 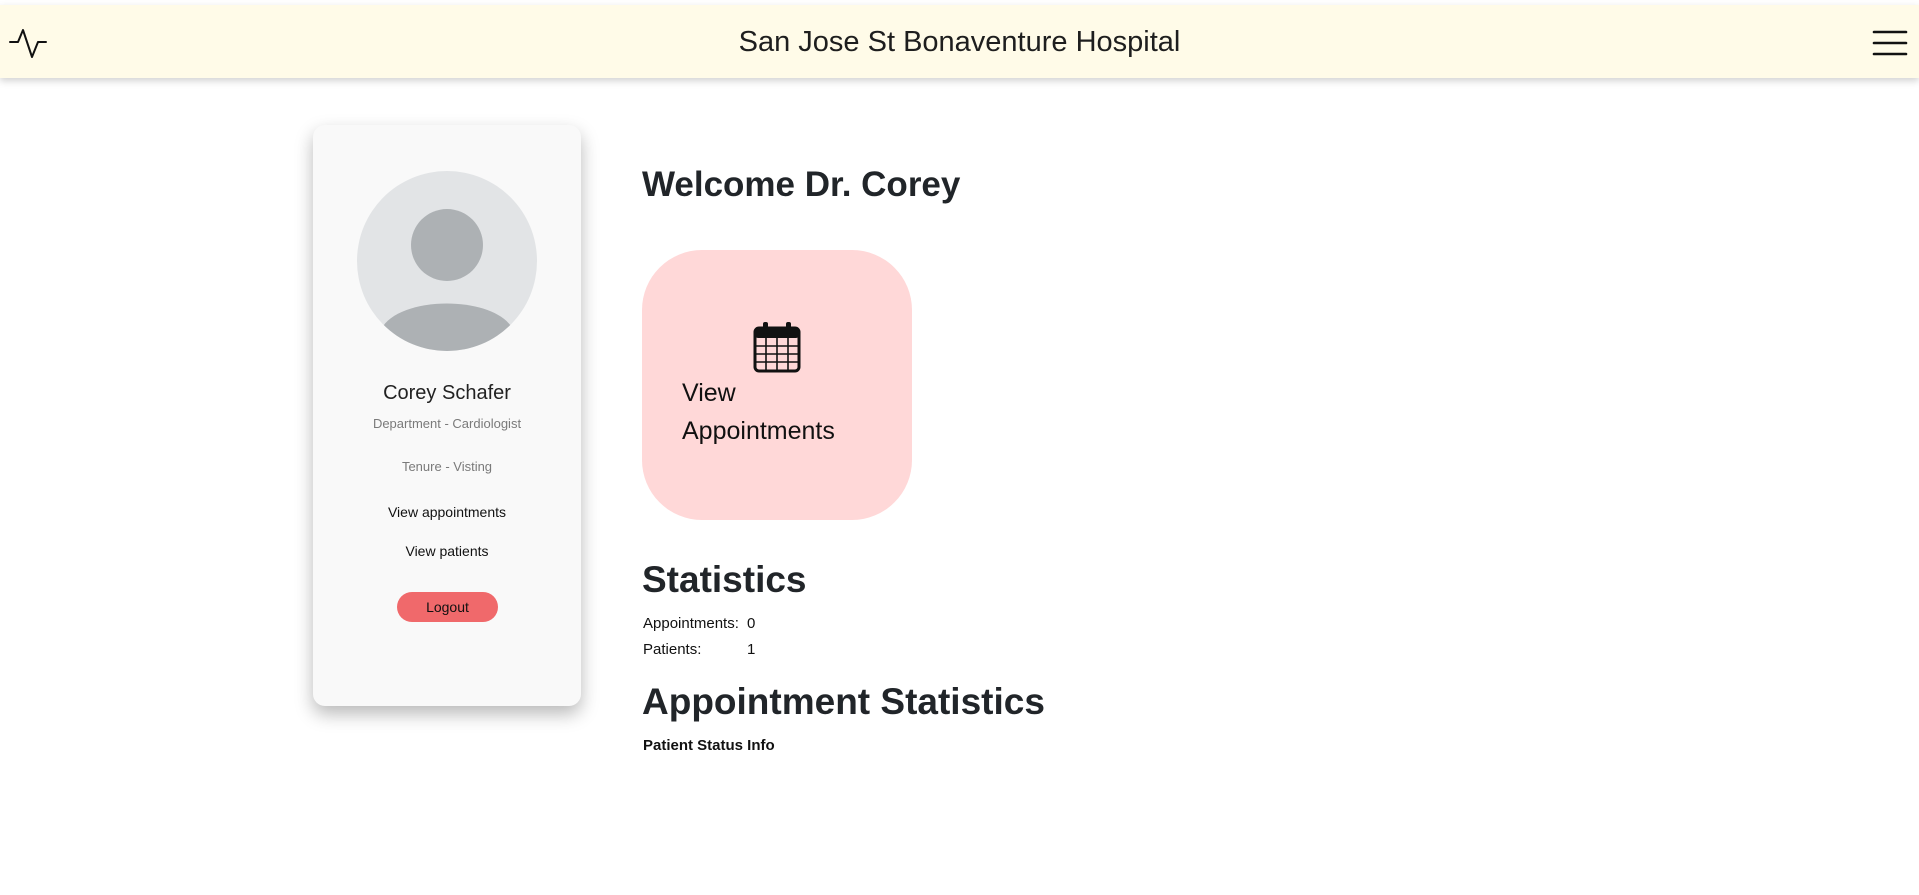 I want to click on app-title: San Jose St Bonaventure Hospital, so click(x=959, y=42).